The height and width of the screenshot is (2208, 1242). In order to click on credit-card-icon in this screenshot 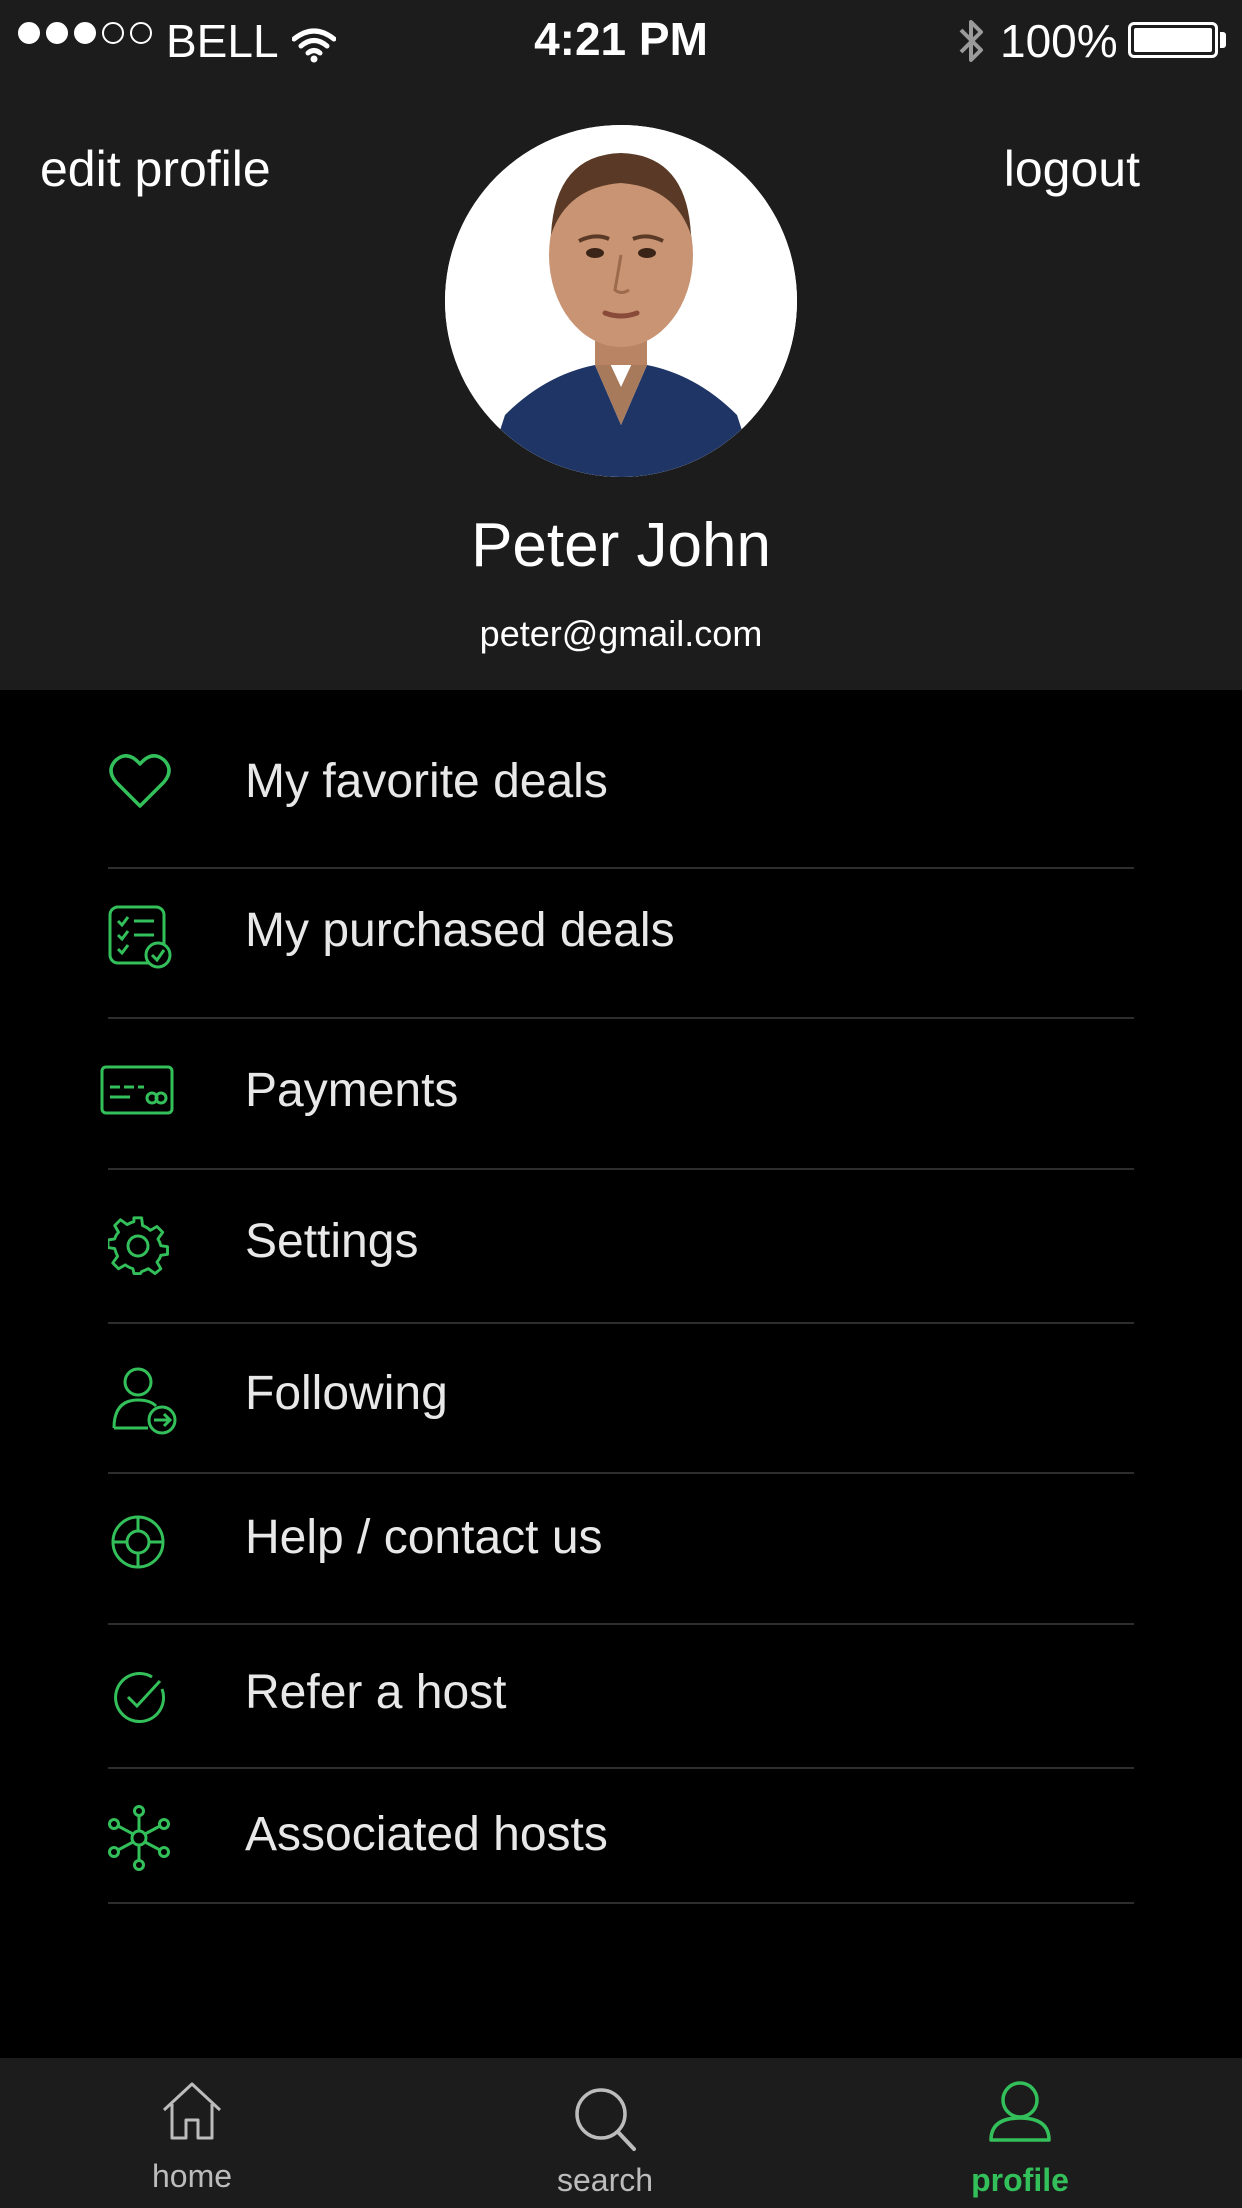, I will do `click(138, 1093)`.